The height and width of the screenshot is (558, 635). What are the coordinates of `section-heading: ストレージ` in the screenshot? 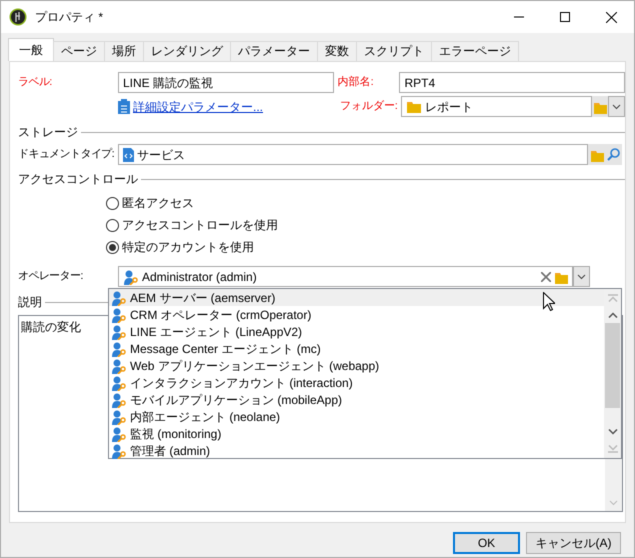 It's located at (48, 132).